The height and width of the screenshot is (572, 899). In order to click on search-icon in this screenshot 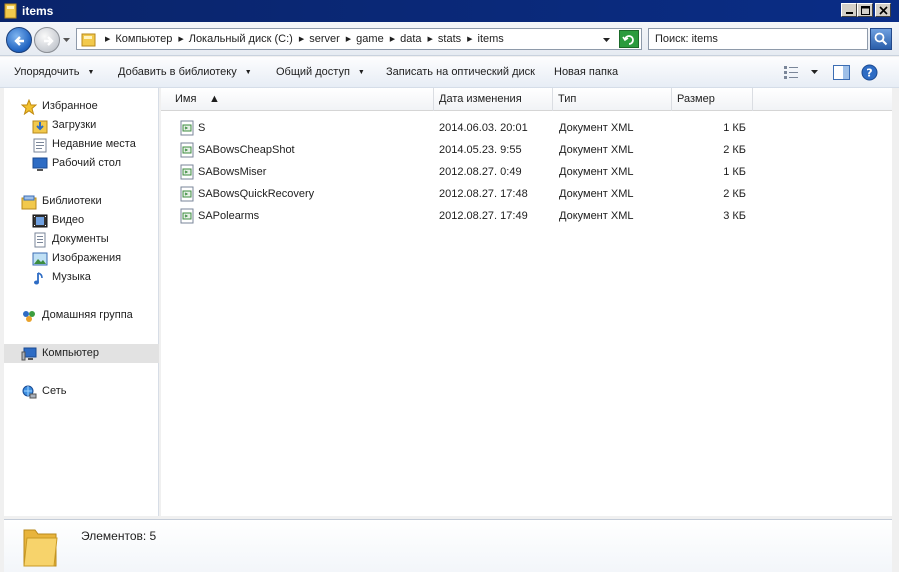, I will do `click(881, 39)`.